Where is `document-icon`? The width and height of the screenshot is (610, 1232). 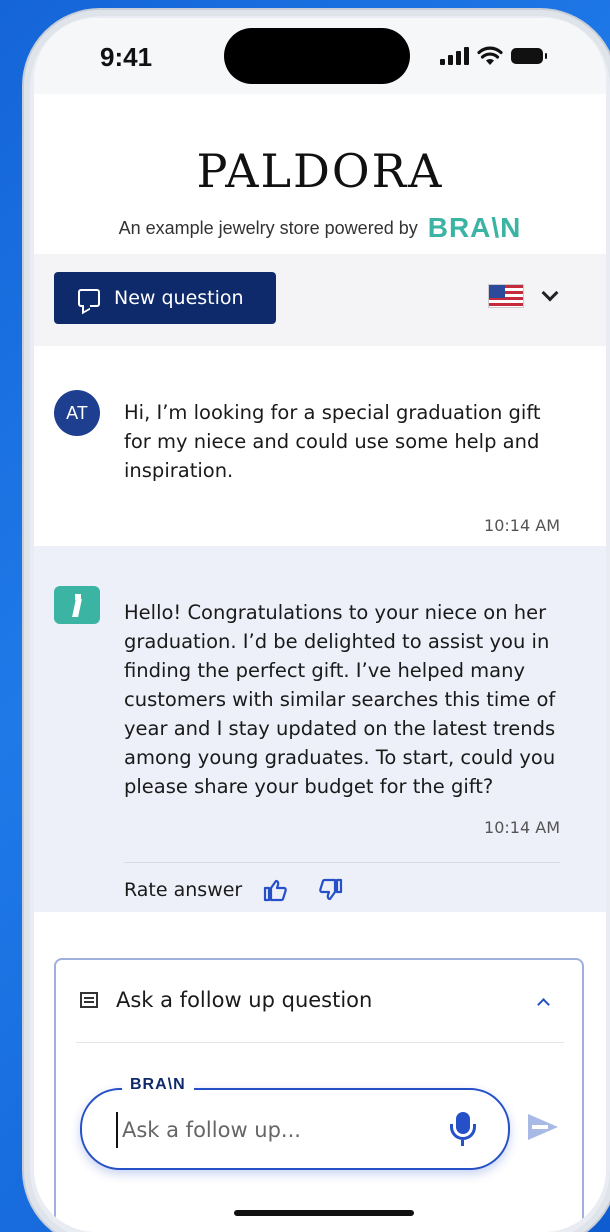 document-icon is located at coordinates (89, 1000).